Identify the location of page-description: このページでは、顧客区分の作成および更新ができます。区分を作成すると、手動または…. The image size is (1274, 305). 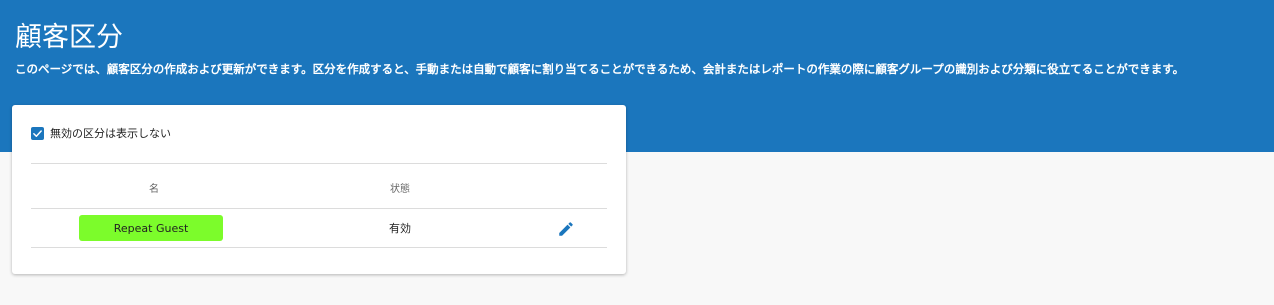
(600, 69).